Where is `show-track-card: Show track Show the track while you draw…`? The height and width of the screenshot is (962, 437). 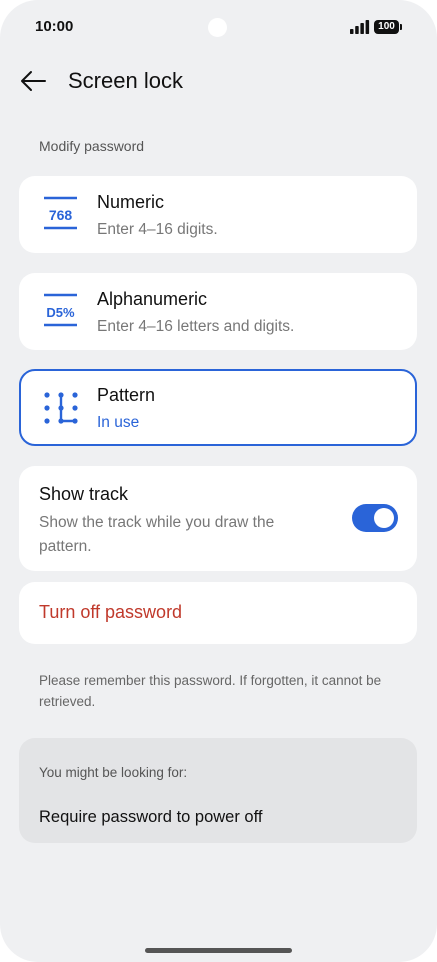
show-track-card: Show track Show the track while you draw… is located at coordinates (218, 518).